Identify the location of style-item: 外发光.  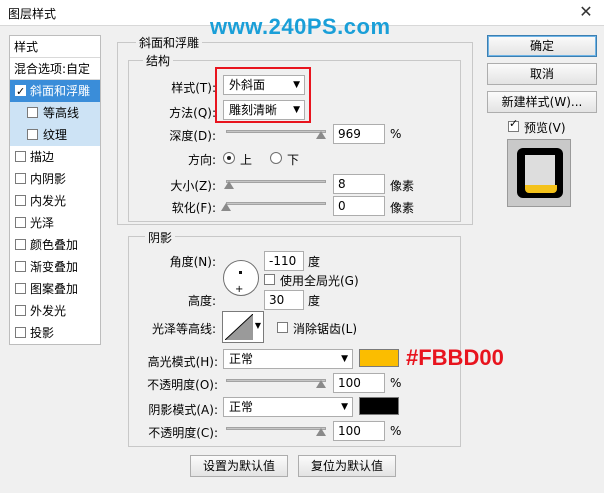
(55, 311).